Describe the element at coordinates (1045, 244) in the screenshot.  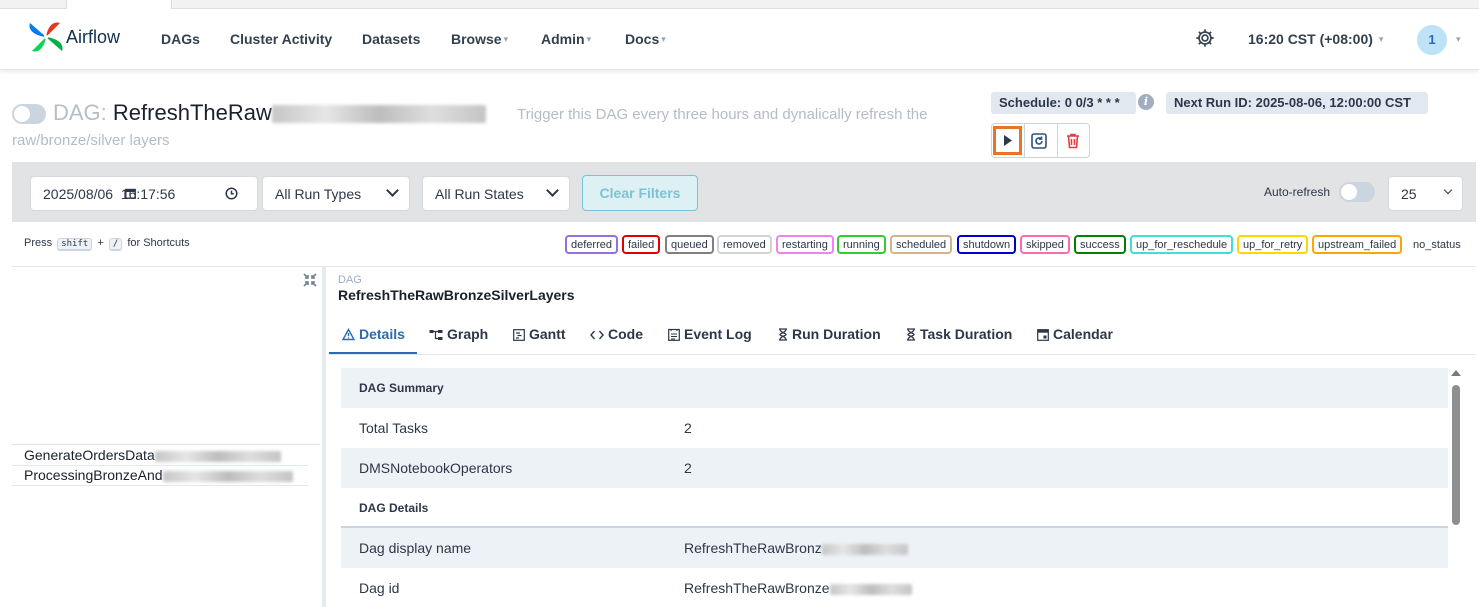
I see `state-skipped: skipped` at that location.